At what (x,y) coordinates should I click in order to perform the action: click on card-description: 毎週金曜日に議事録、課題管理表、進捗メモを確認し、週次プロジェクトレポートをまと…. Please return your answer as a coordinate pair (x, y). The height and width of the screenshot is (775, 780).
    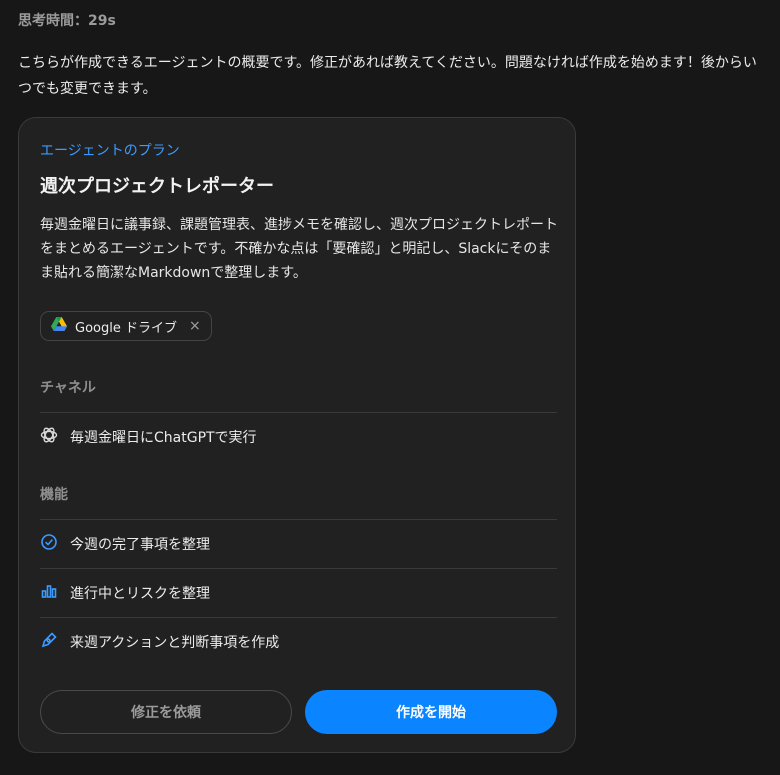
    Looking at the image, I should click on (299, 249).